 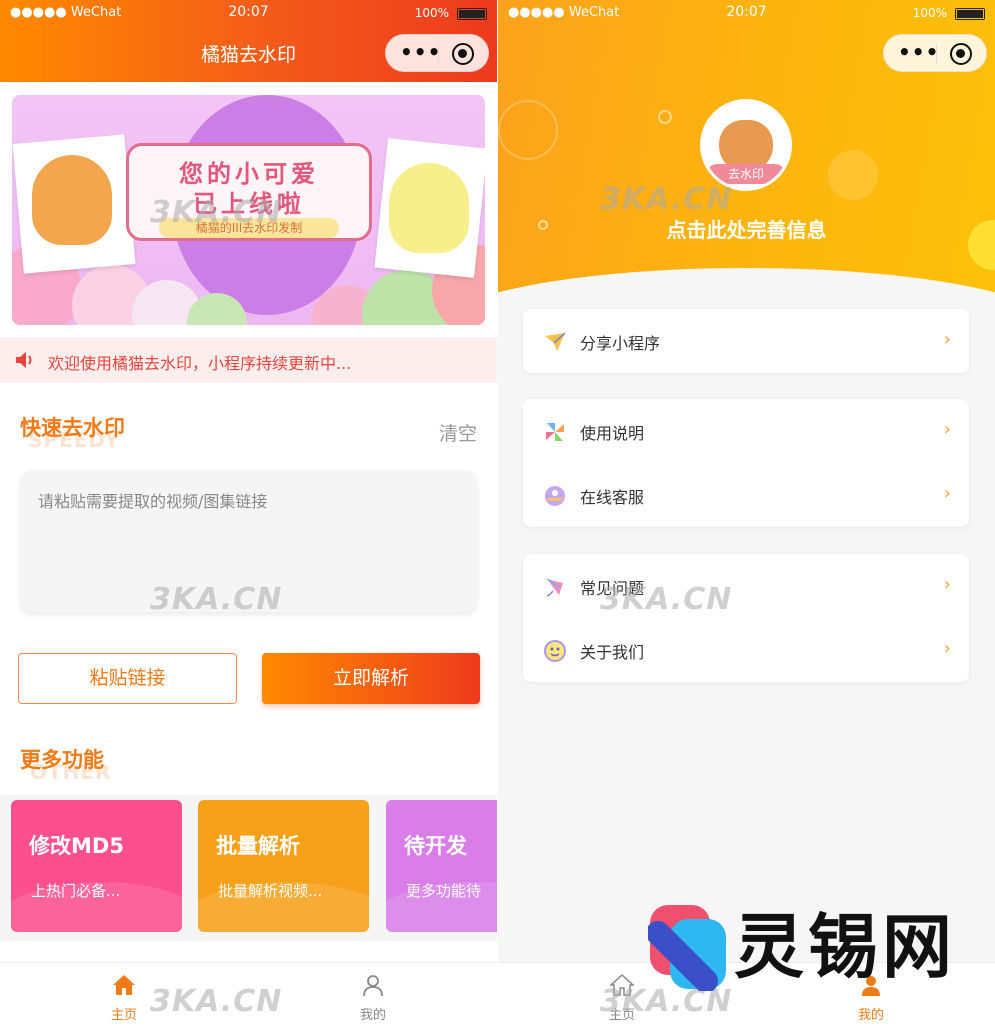 What do you see at coordinates (554, 587) in the screenshot?
I see `kite-icon` at bounding box center [554, 587].